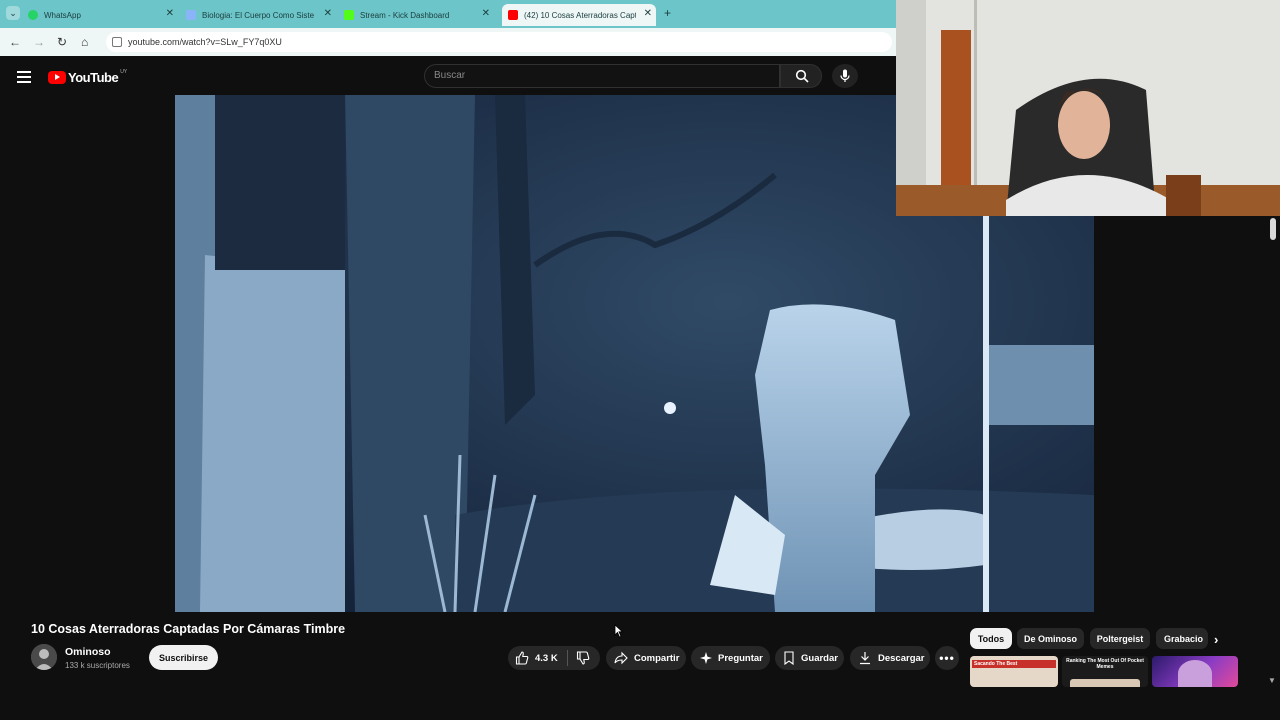 This screenshot has height=720, width=1280. Describe the element at coordinates (865, 658) in the screenshot. I see `download-icon` at that location.